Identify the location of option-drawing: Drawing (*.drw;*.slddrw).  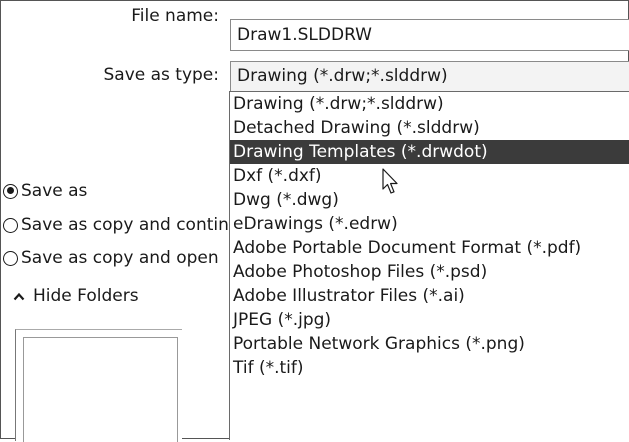
(429, 104).